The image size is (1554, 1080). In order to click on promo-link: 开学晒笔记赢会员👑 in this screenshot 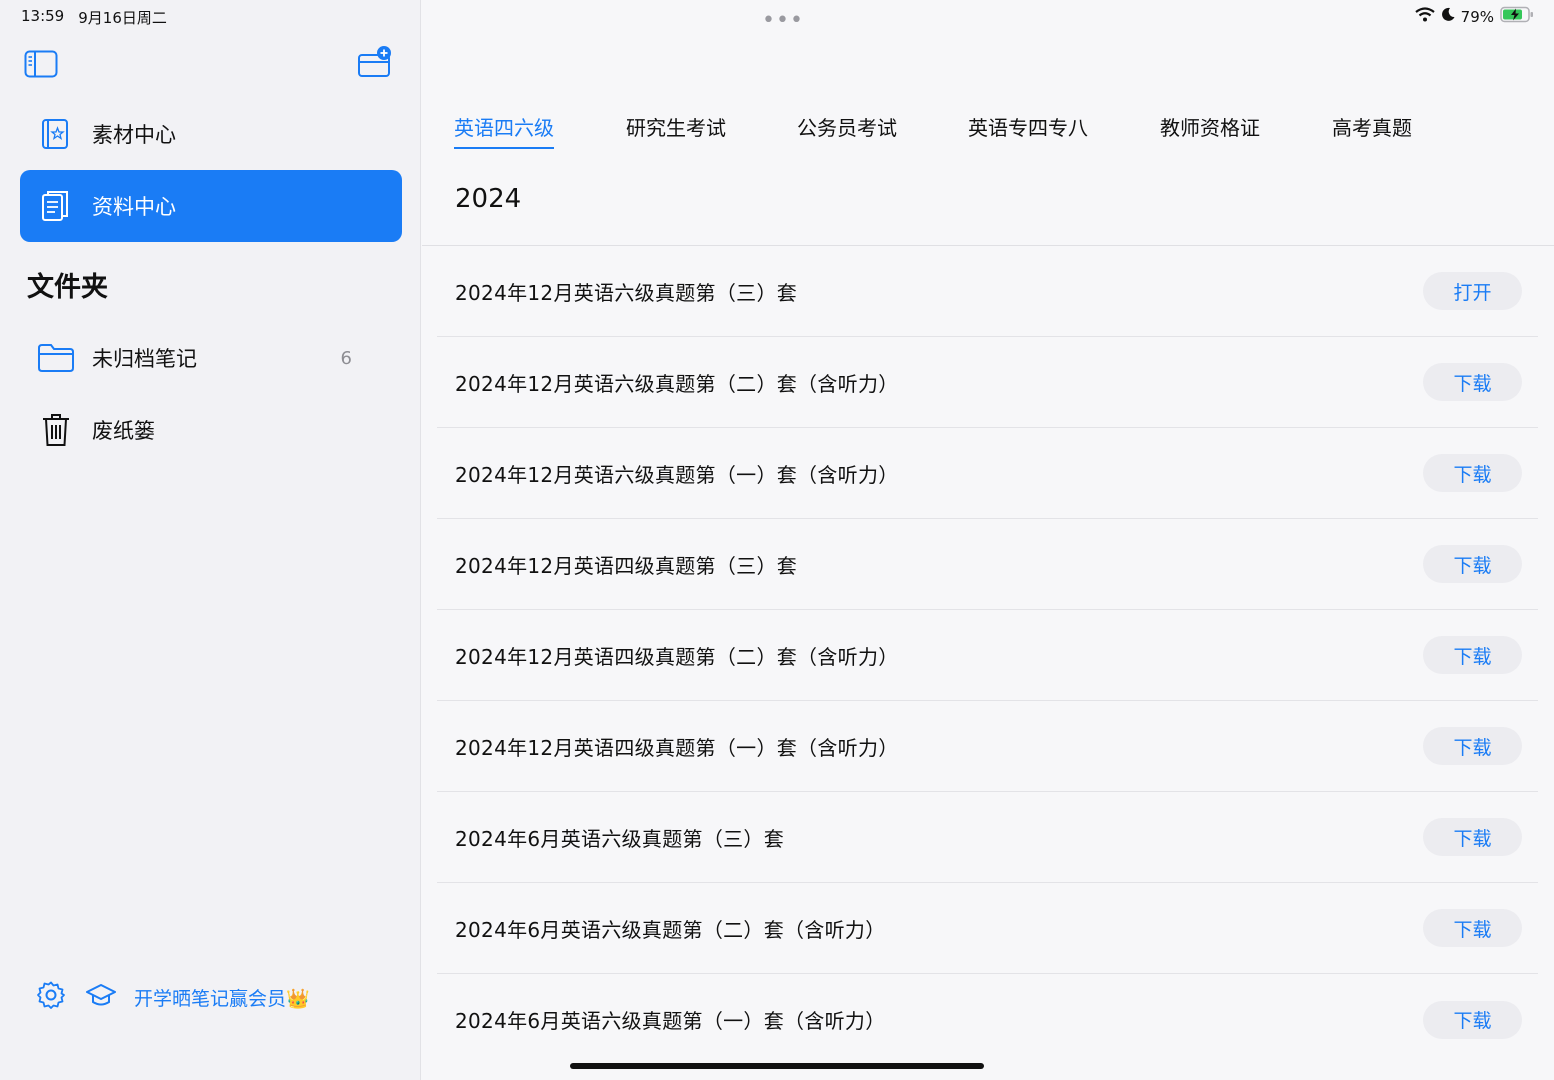, I will do `click(222, 997)`.